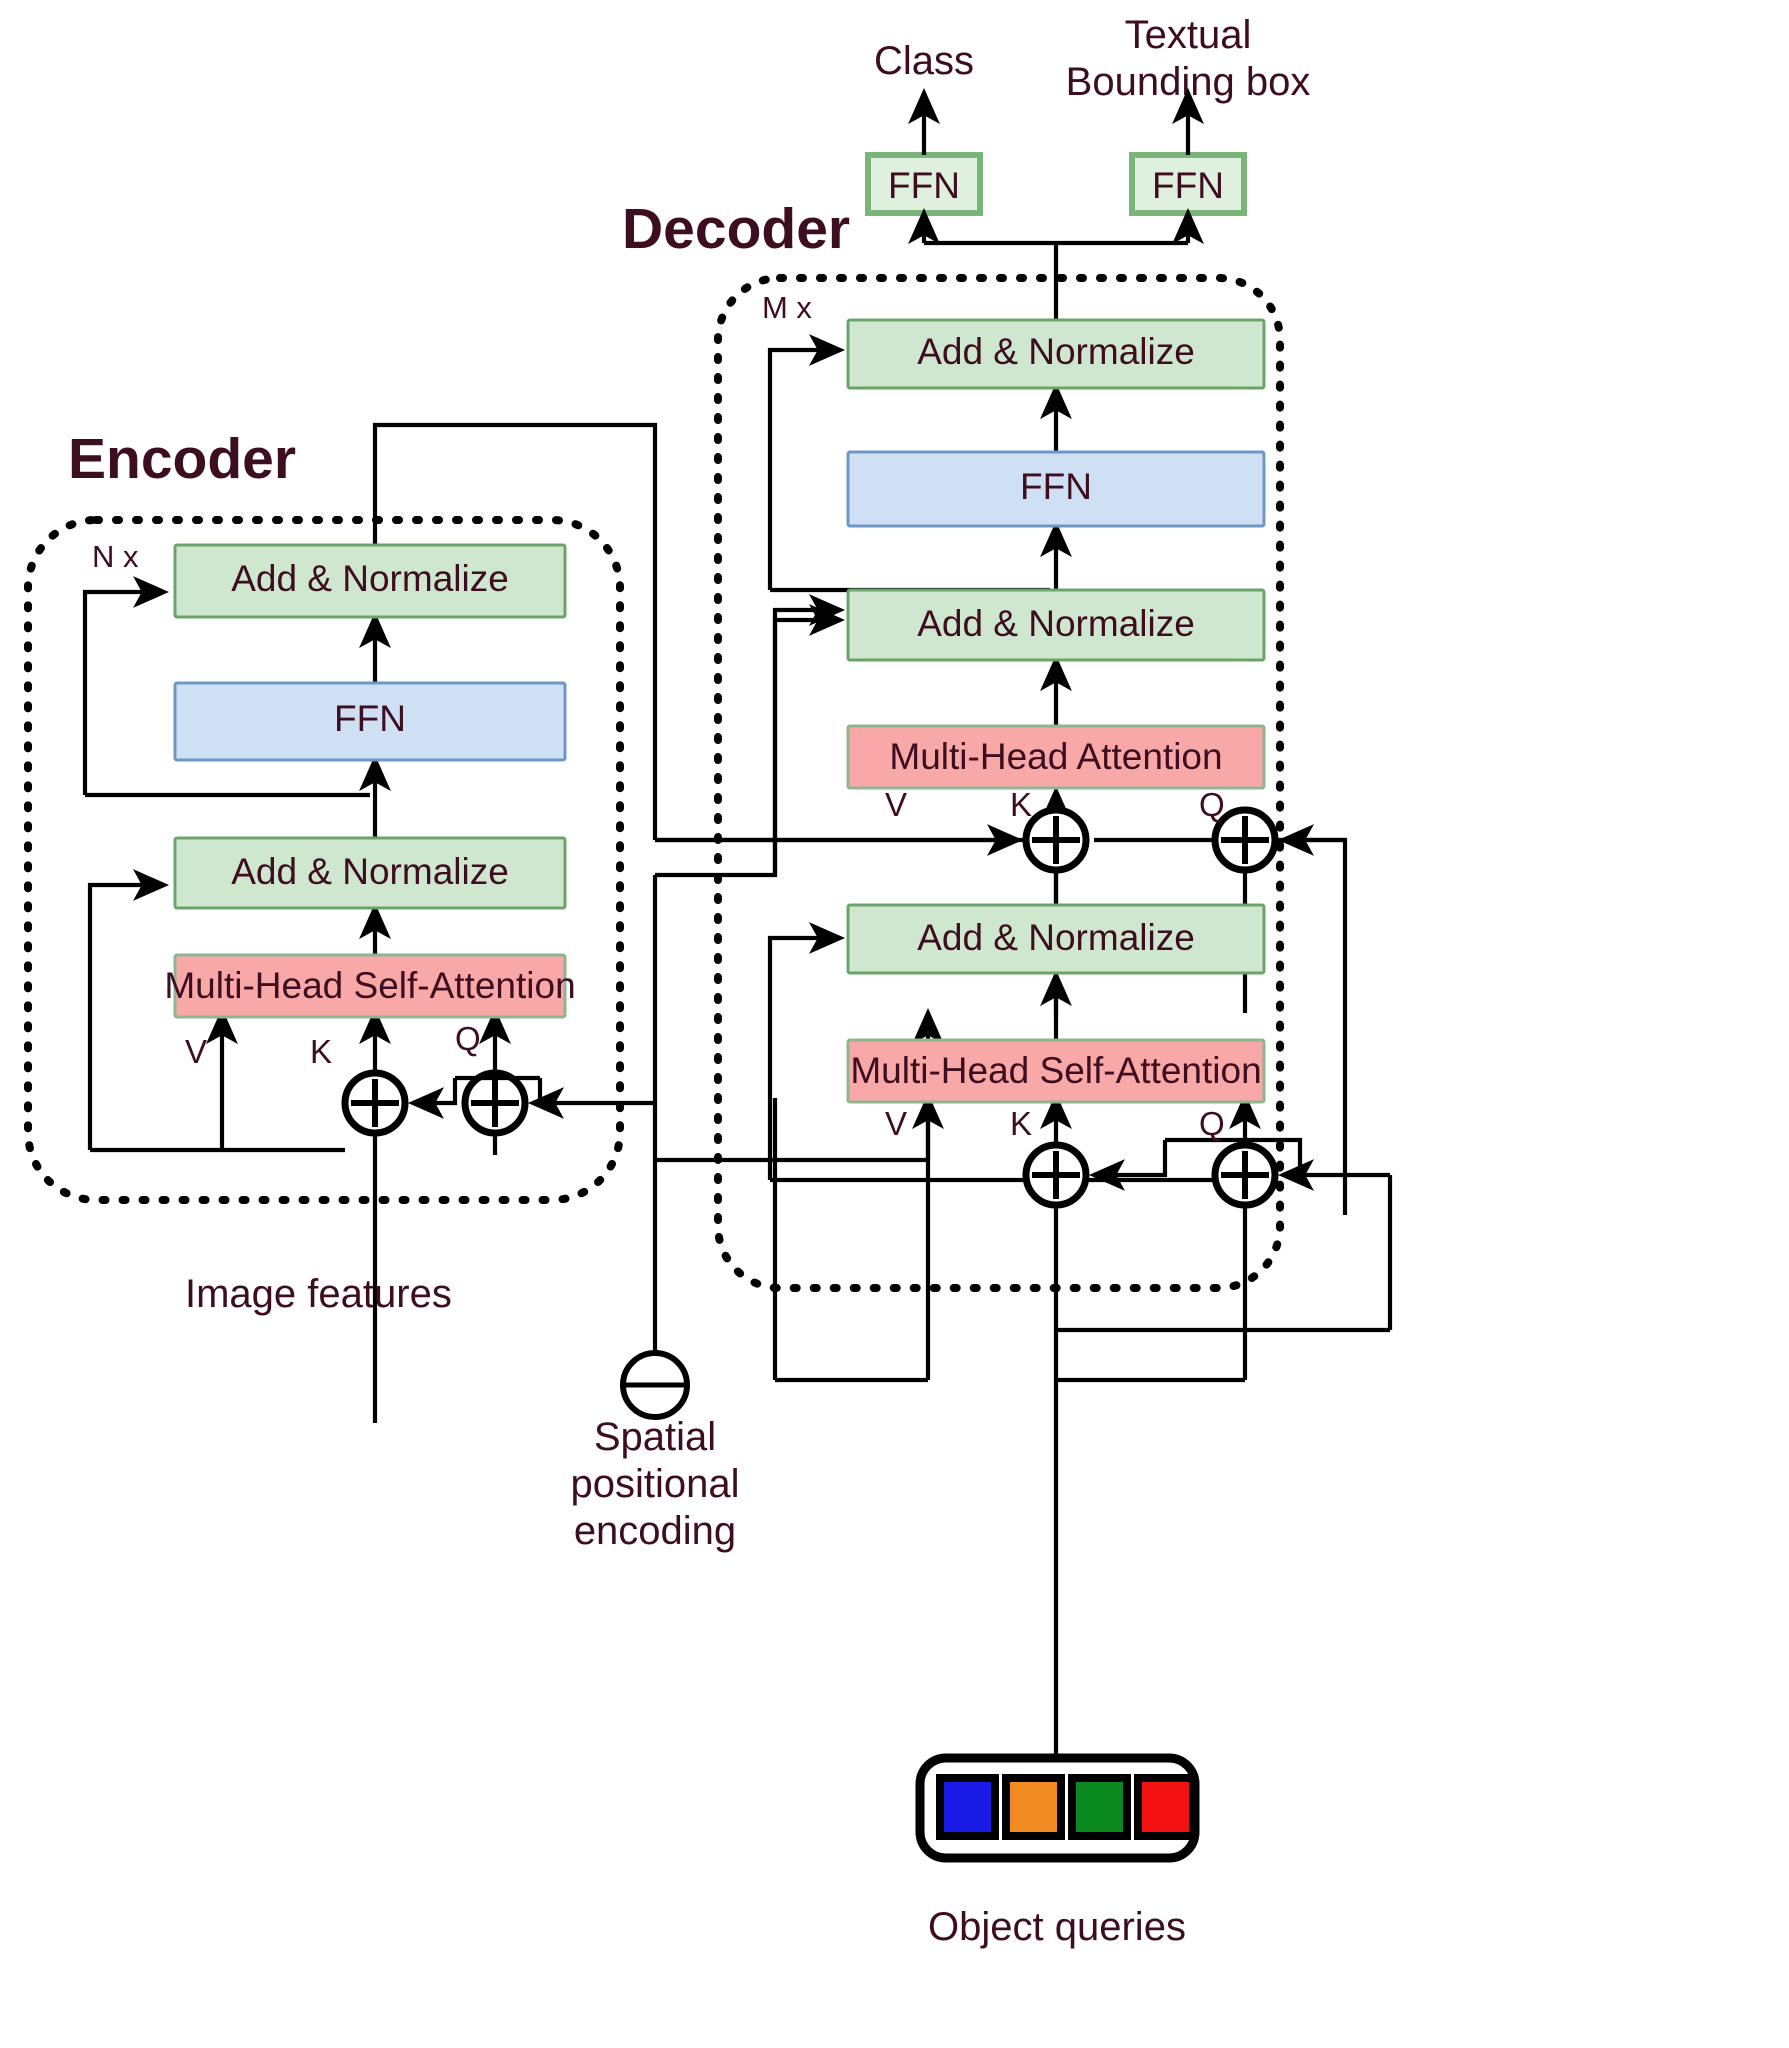 The image size is (1789, 2048). I want to click on encoder-block-add-norm-2: Add & Normalize, so click(370, 581).